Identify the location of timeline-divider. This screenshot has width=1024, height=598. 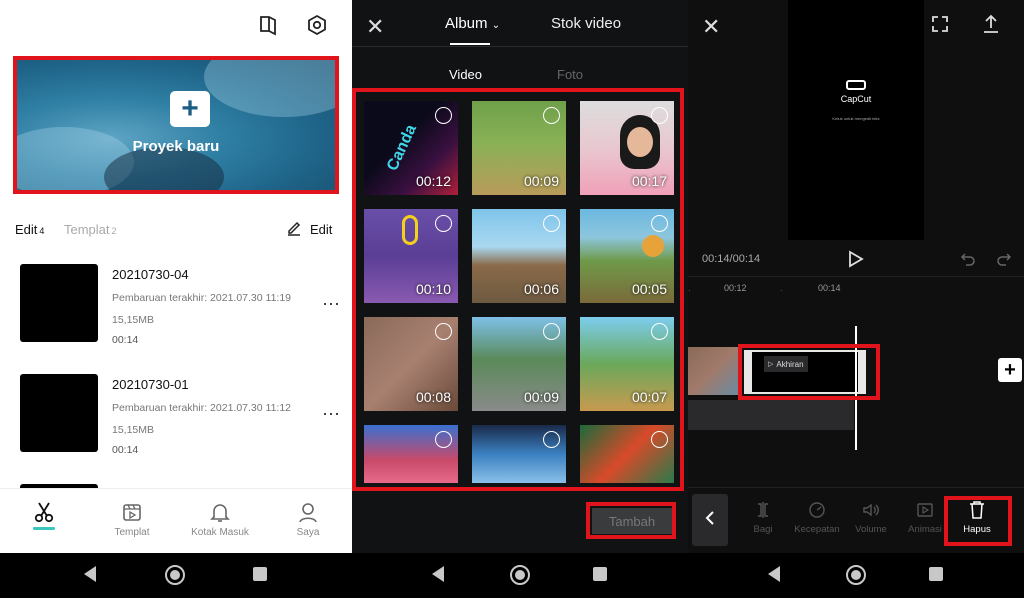
(856, 276).